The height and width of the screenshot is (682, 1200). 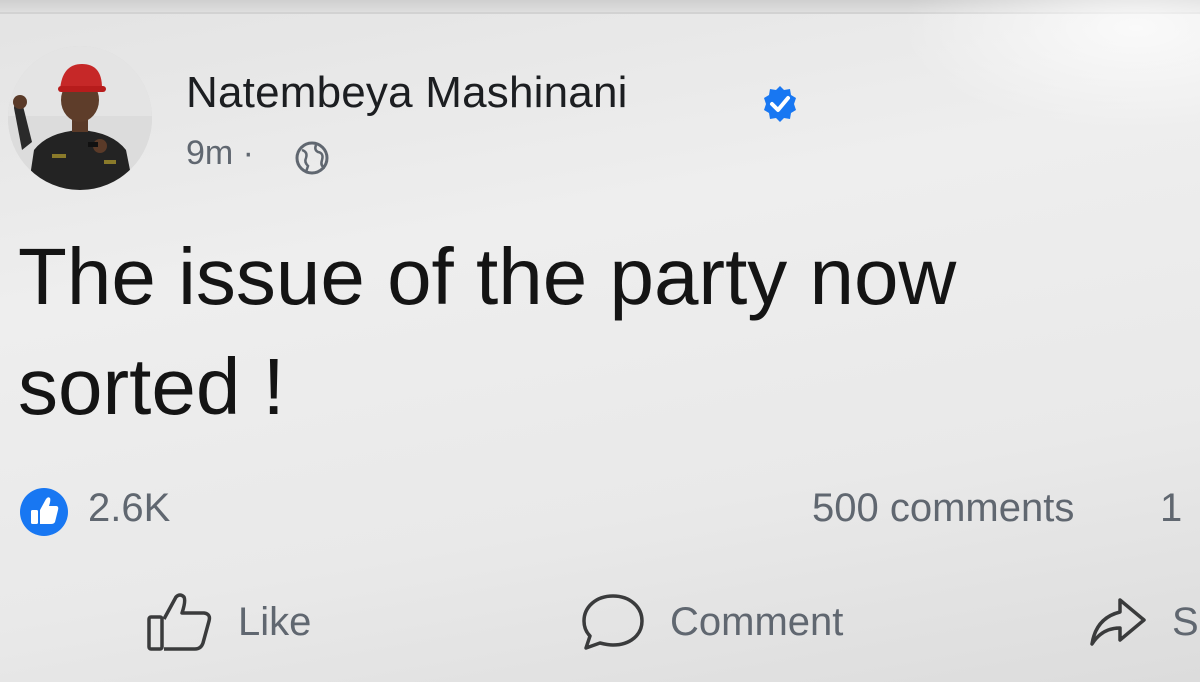 I want to click on comment-button: Comment, so click(x=711, y=622).